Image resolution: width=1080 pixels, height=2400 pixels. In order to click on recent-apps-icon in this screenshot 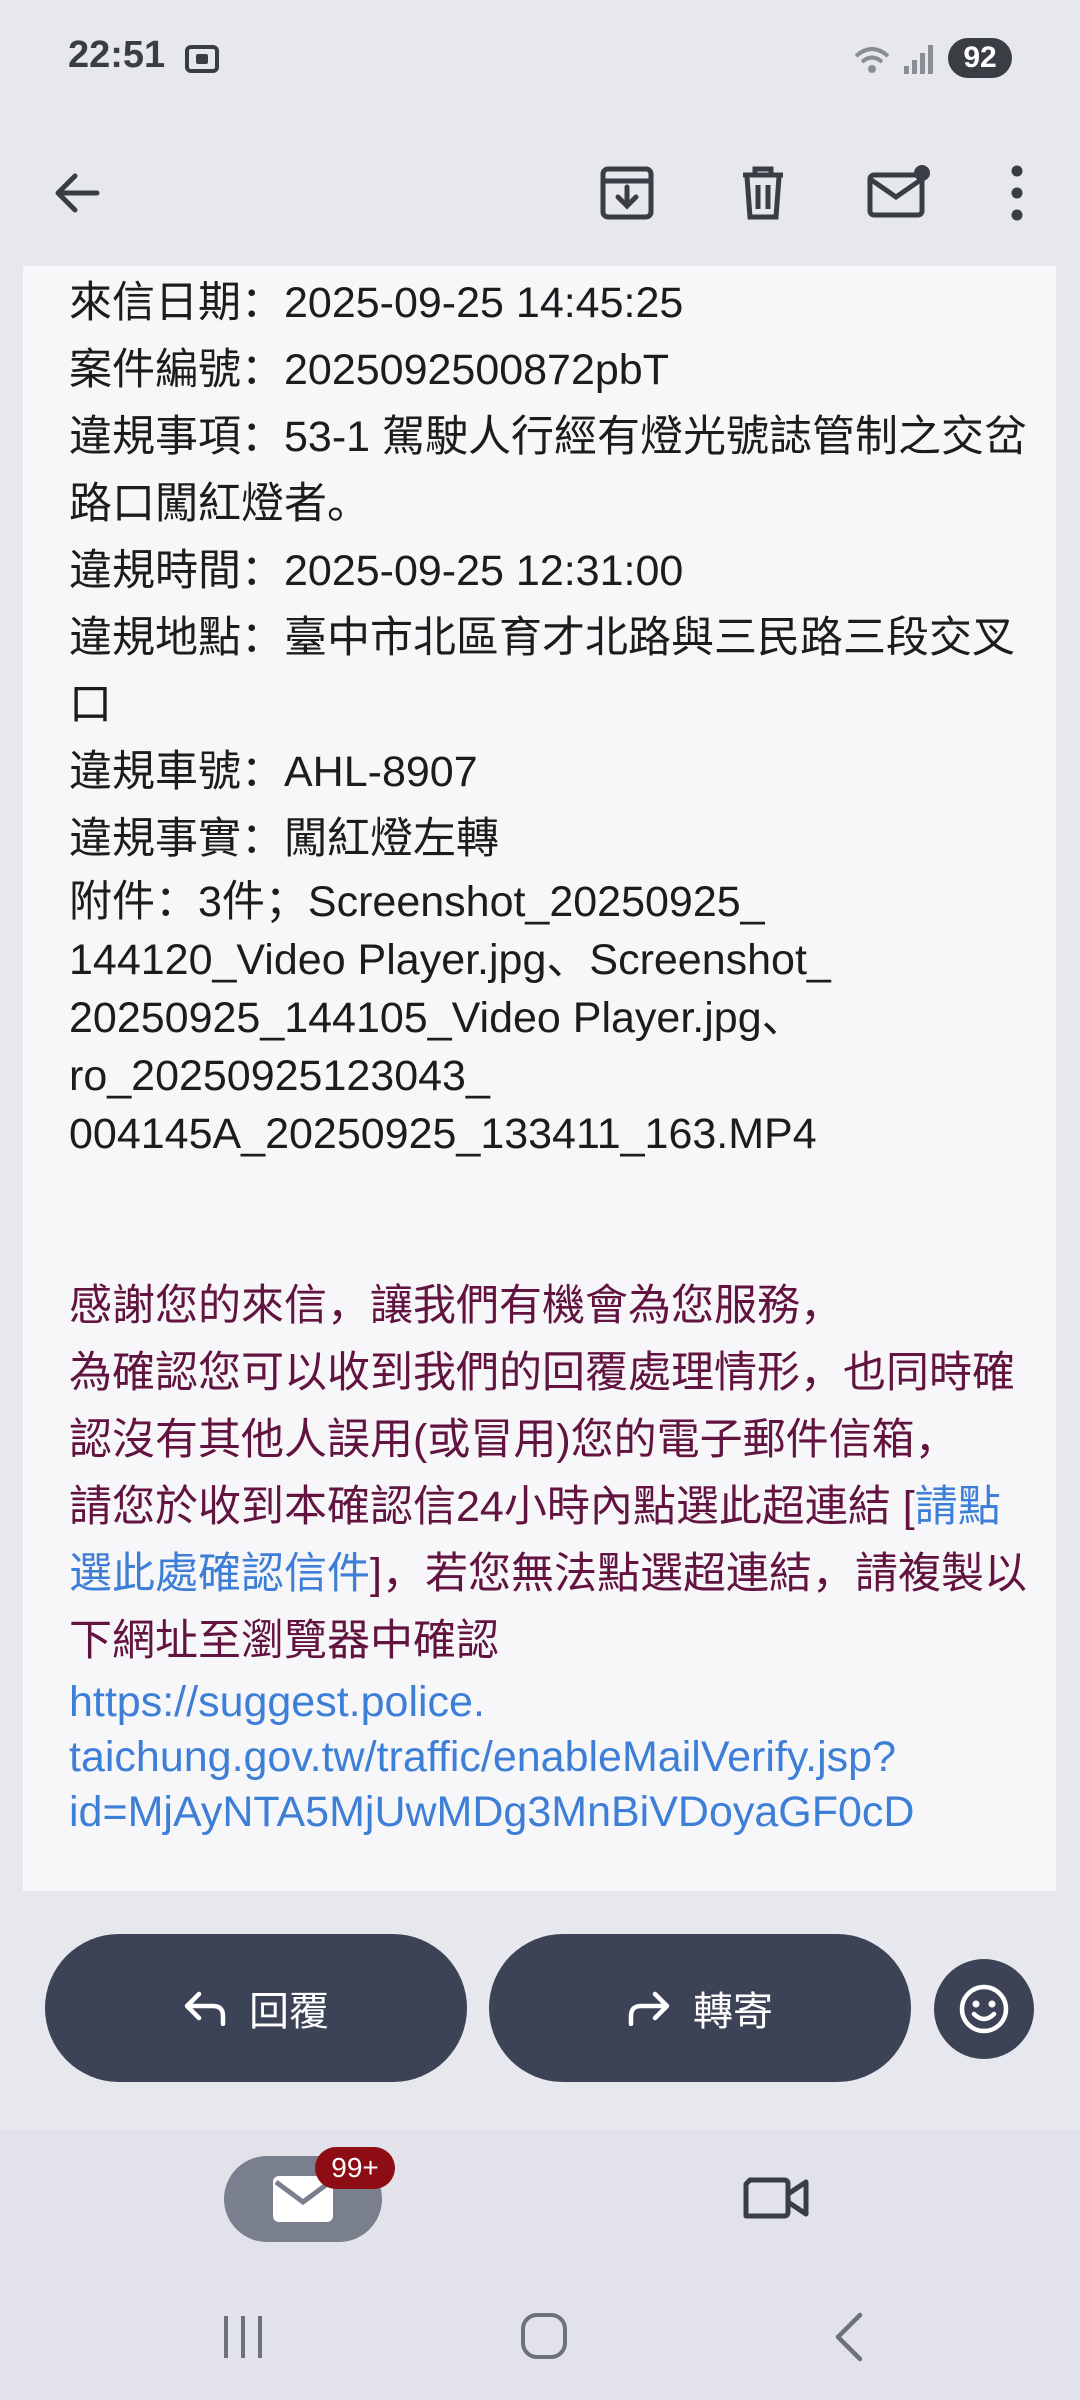, I will do `click(243, 2337)`.